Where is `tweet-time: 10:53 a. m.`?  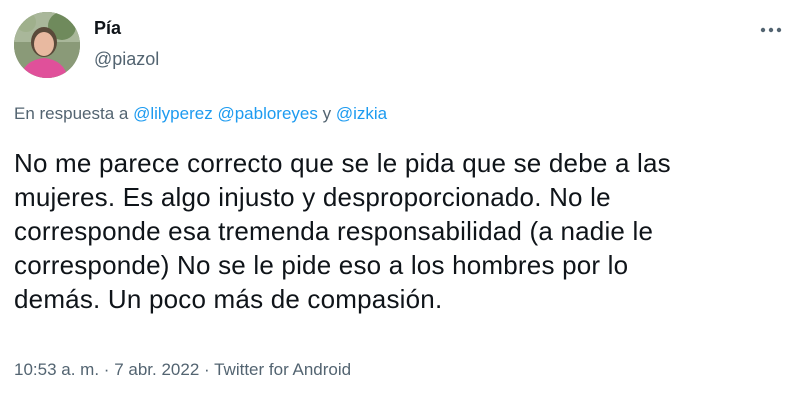 tweet-time: 10:53 a. m. is located at coordinates (56, 369).